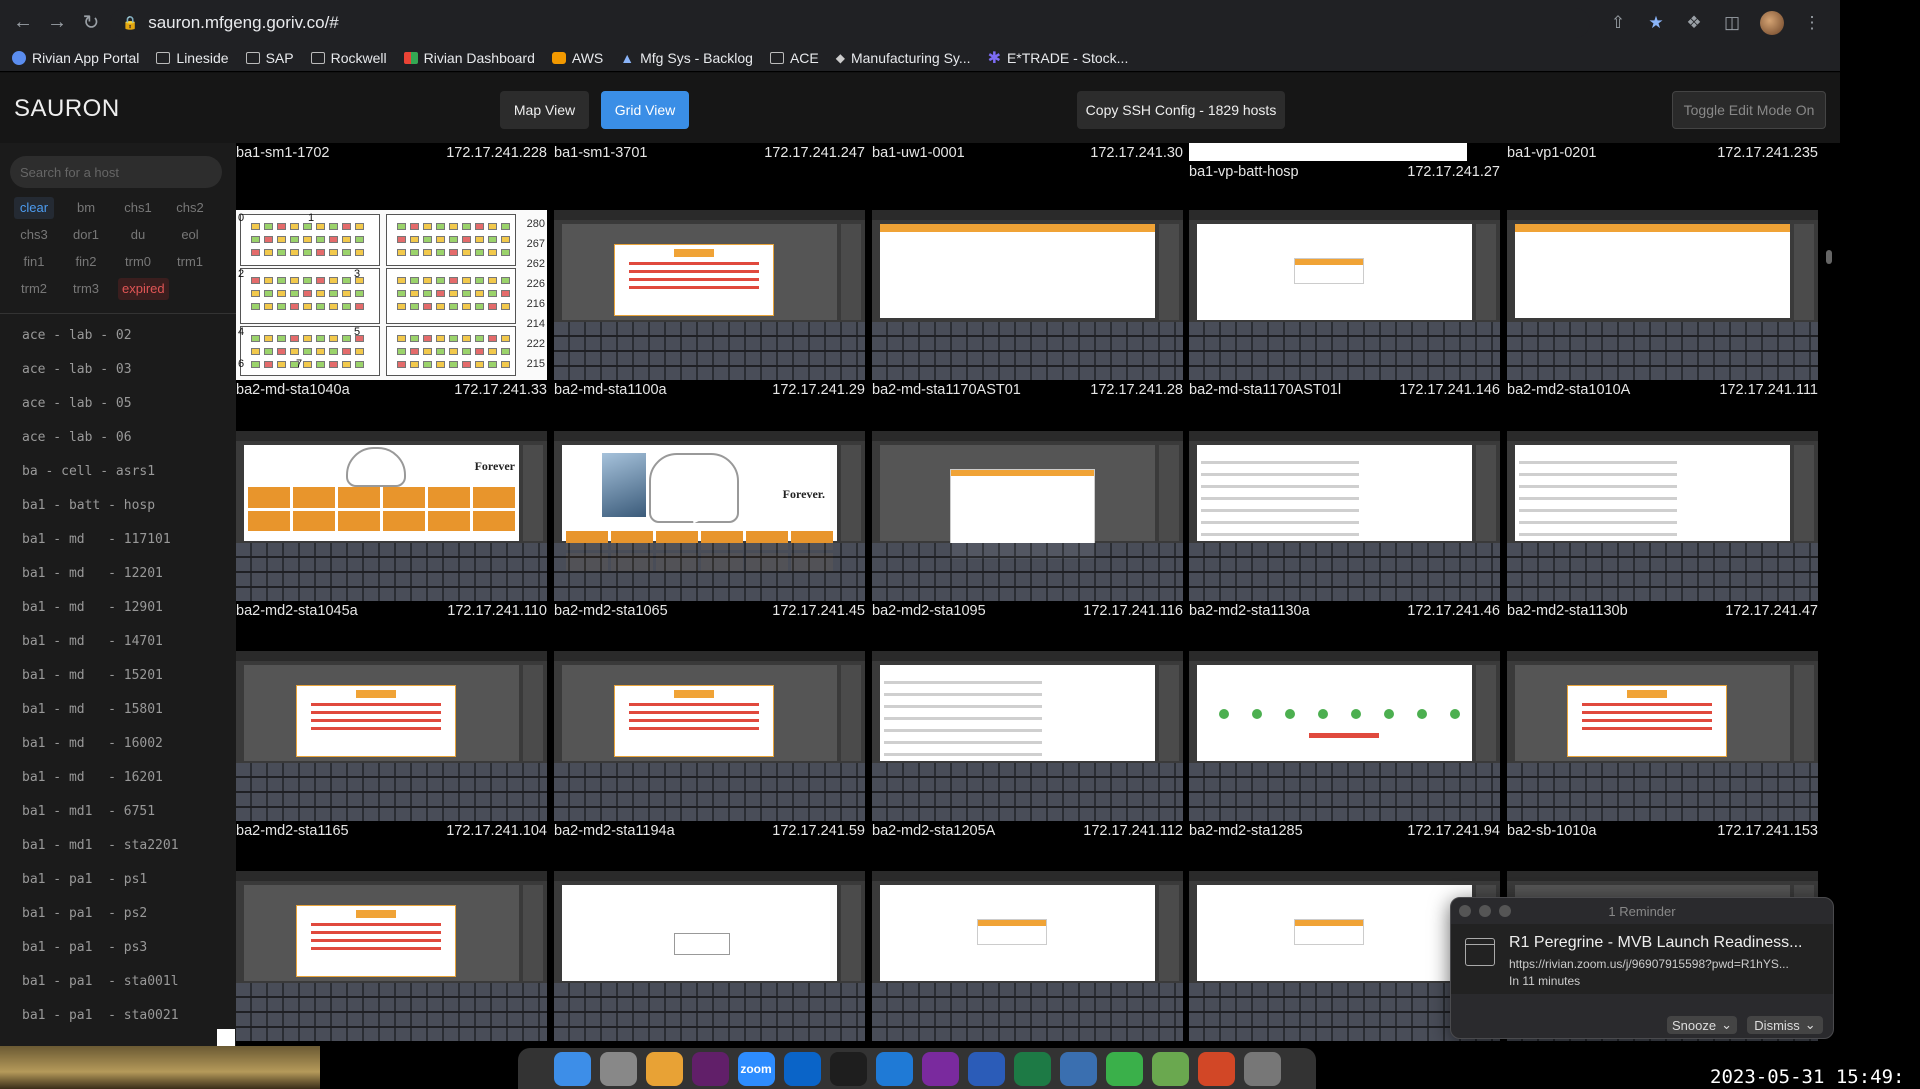  I want to click on sidebar-host-item: ba1 - pa1 - ps2, so click(118, 913).